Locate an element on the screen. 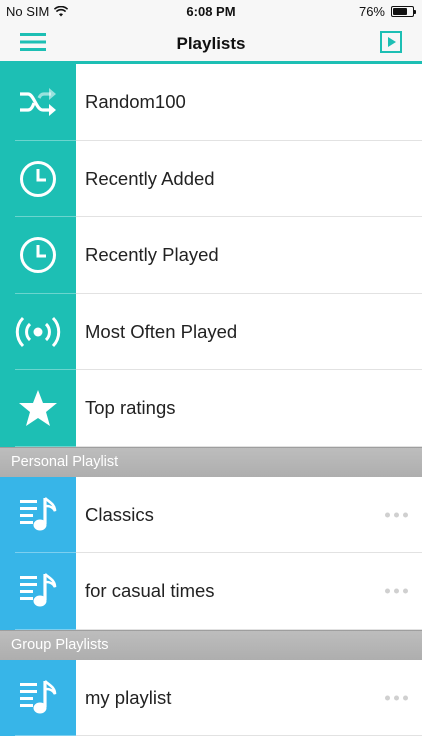  playlist-label-text: my playlist is located at coordinates (128, 697).